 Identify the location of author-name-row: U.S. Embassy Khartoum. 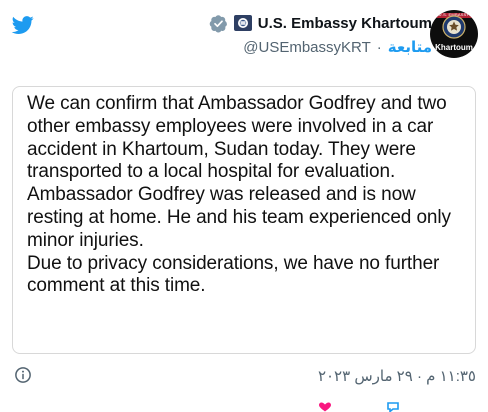
(320, 23).